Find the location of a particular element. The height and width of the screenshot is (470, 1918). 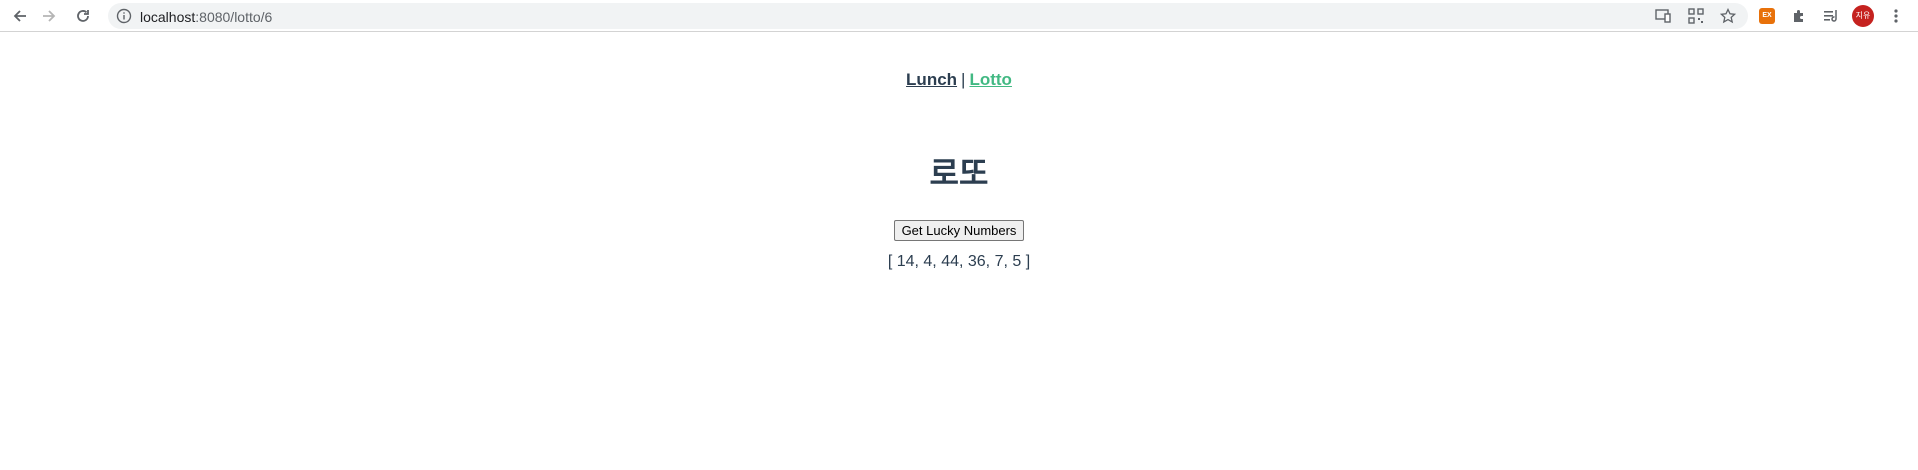

site-info-icon is located at coordinates (124, 16).